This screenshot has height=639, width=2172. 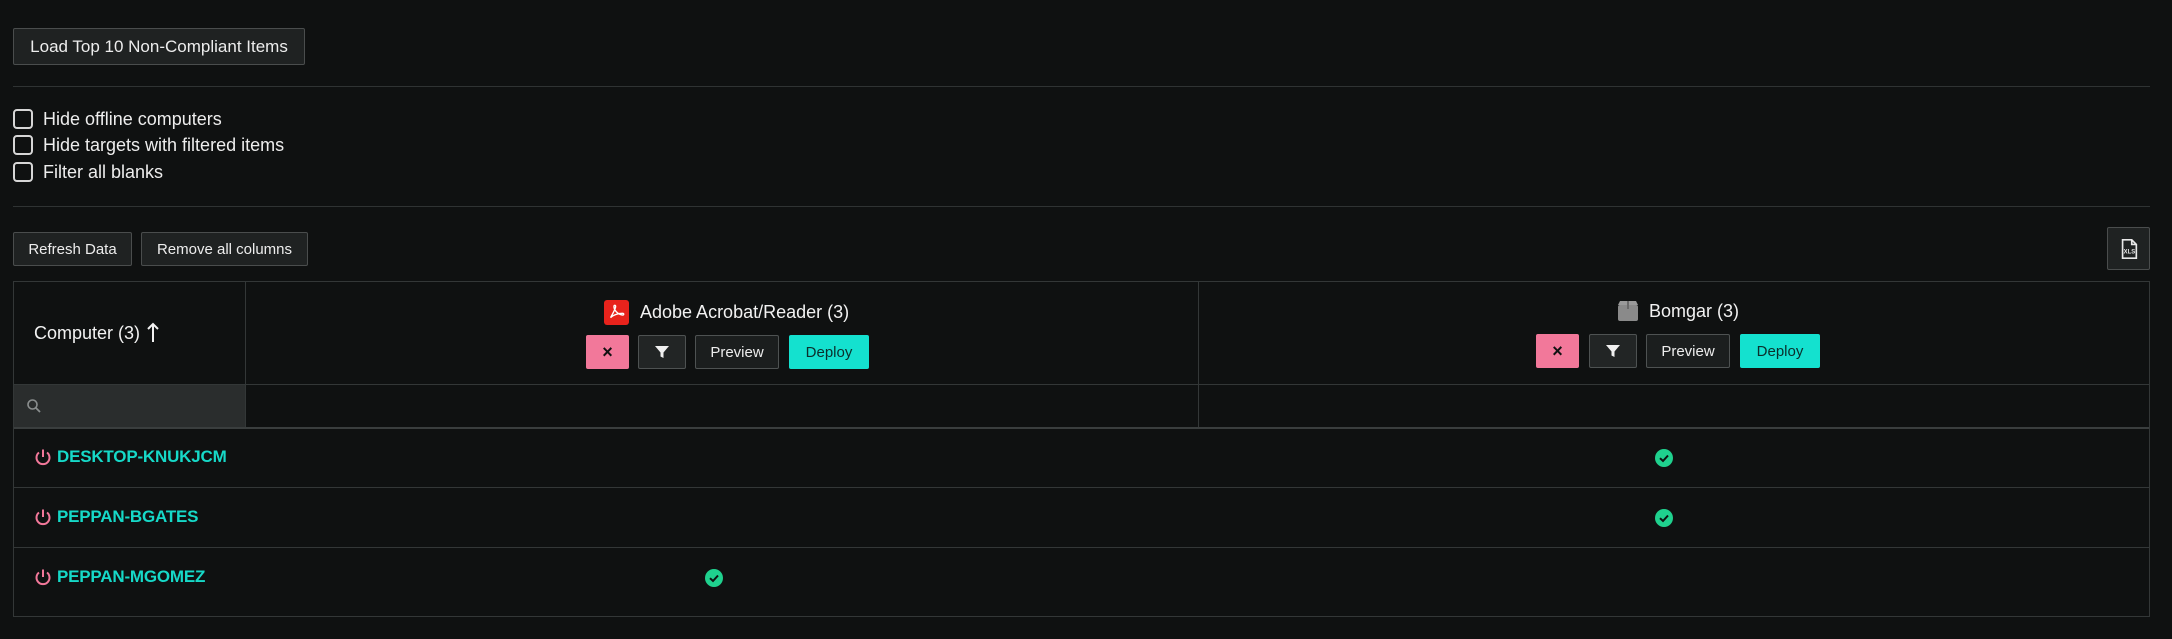 I want to click on xls-file-icon: XLS, so click(x=2129, y=248).